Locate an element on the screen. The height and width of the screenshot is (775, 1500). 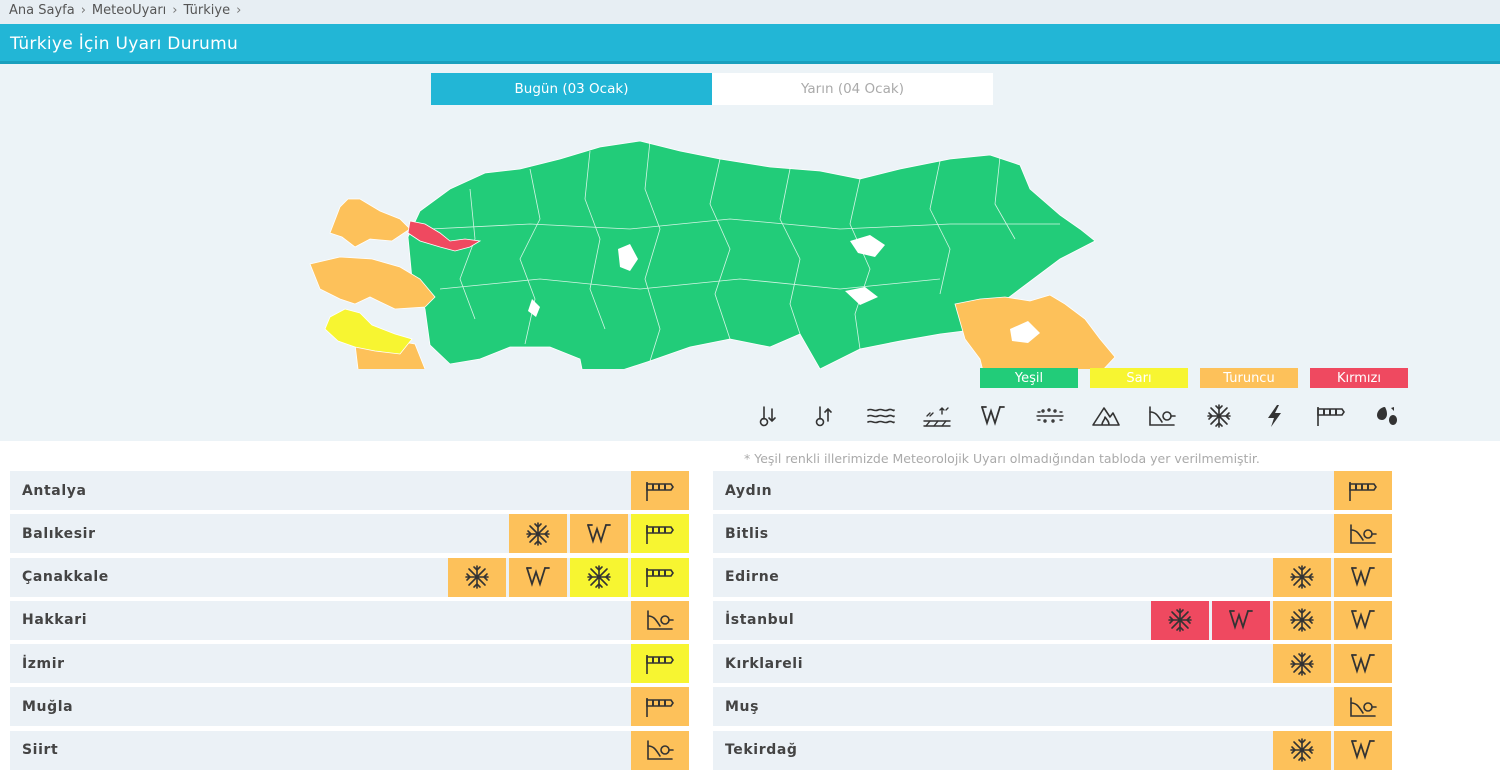
city-name: Muğla is located at coordinates (48, 706).